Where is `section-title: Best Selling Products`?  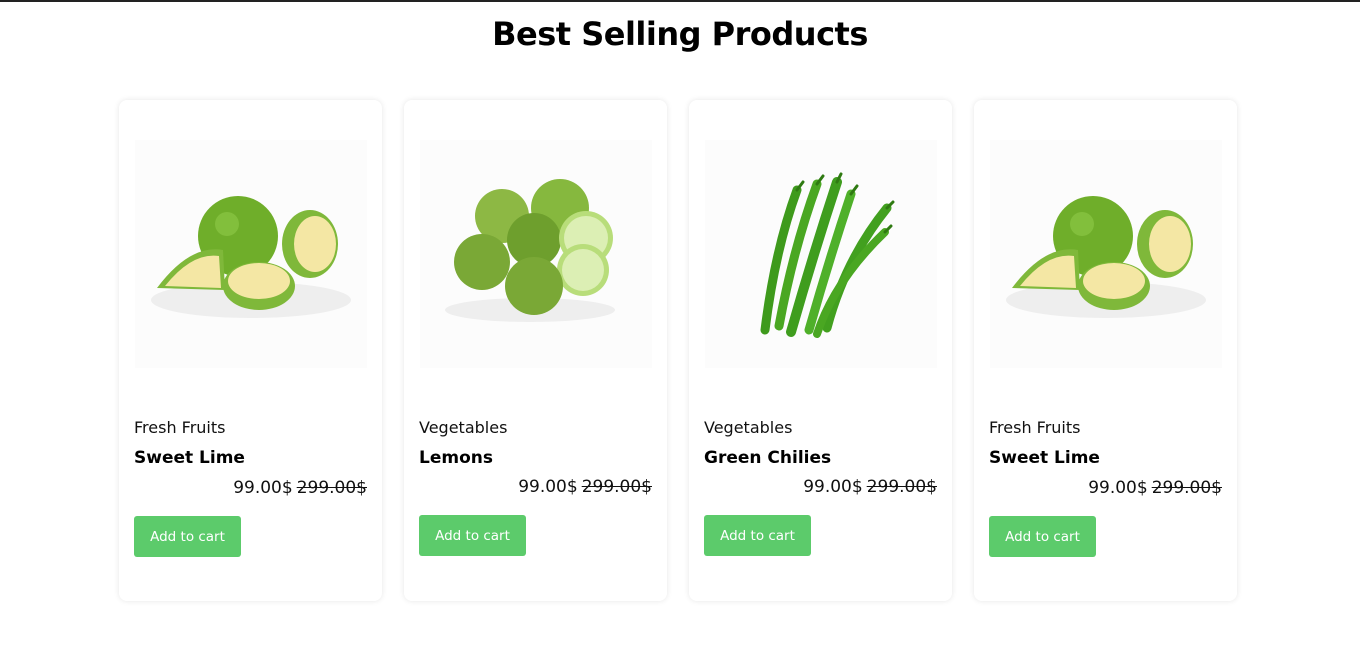 section-title: Best Selling Products is located at coordinates (680, 34).